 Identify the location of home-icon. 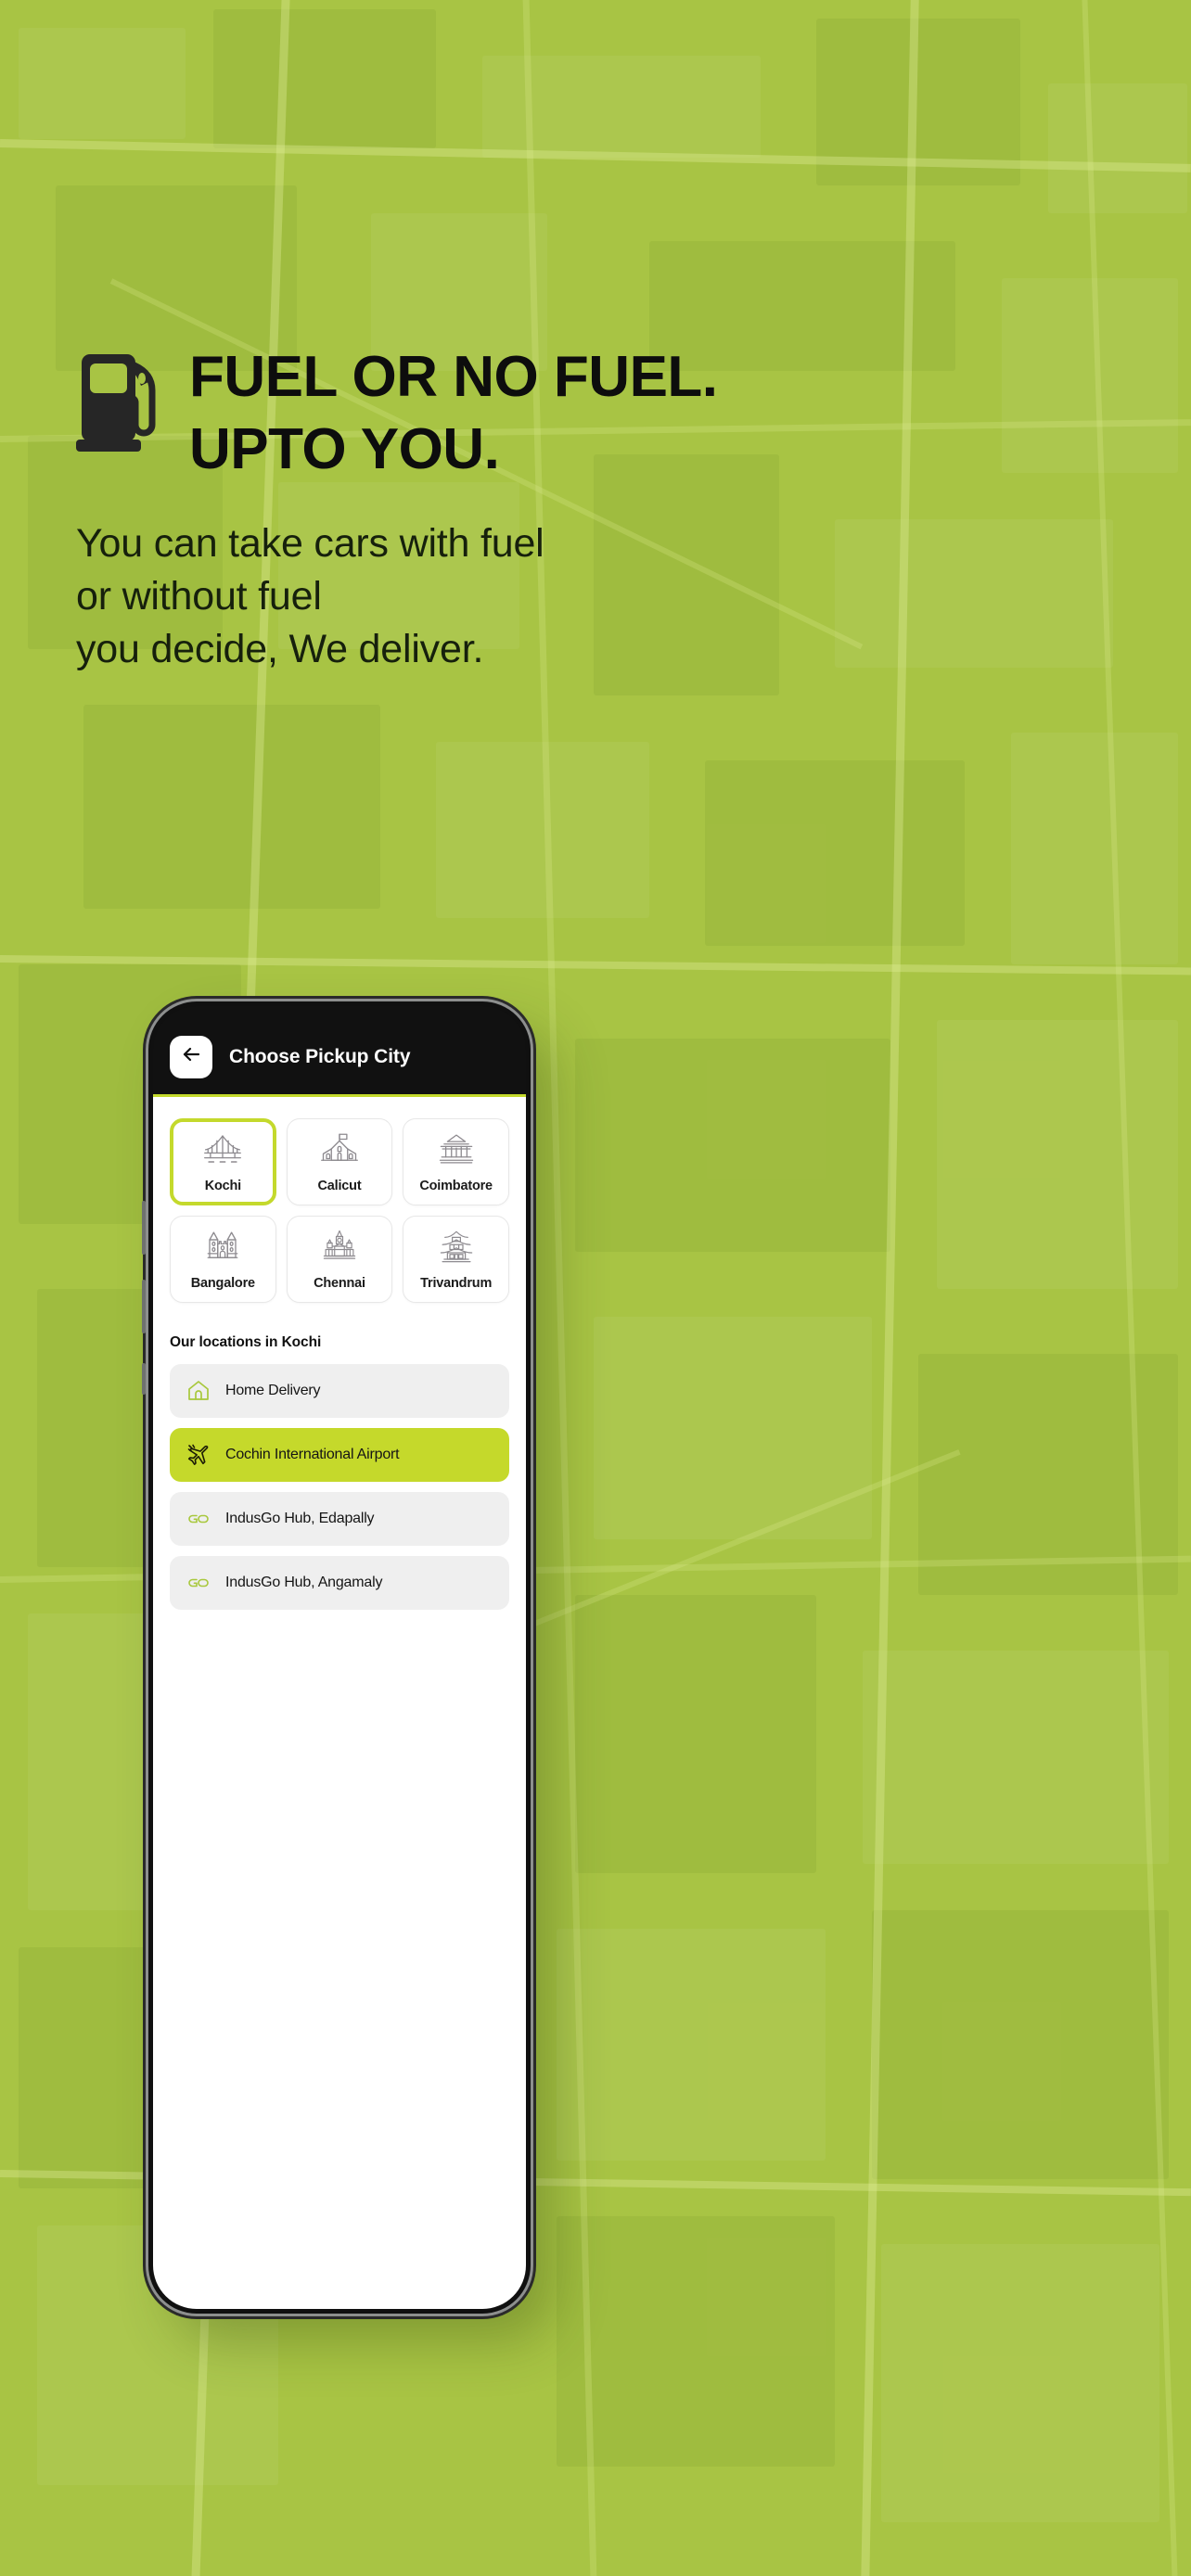
(198, 1391).